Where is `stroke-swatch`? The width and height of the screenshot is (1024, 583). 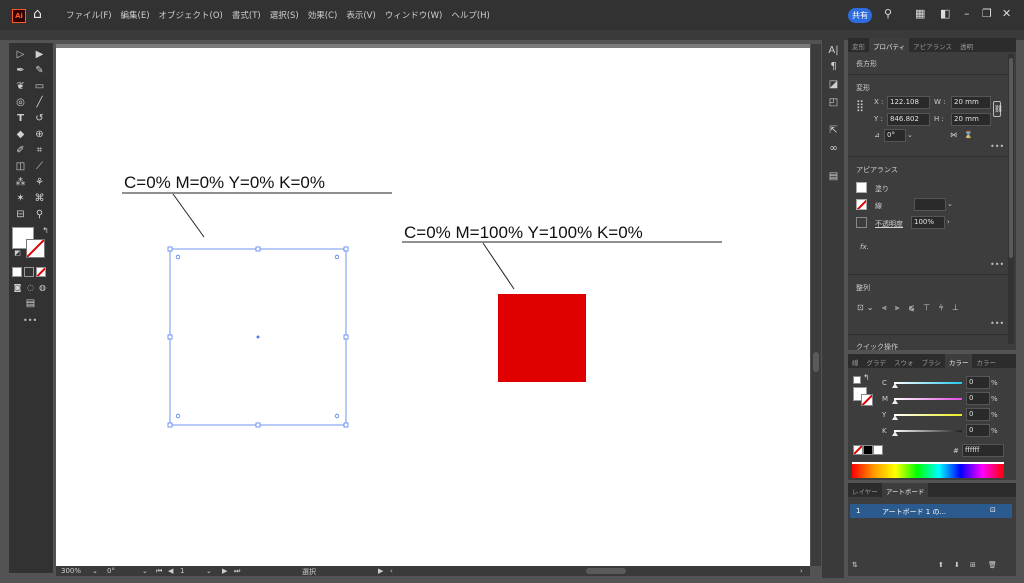
stroke-swatch is located at coordinates (35, 248).